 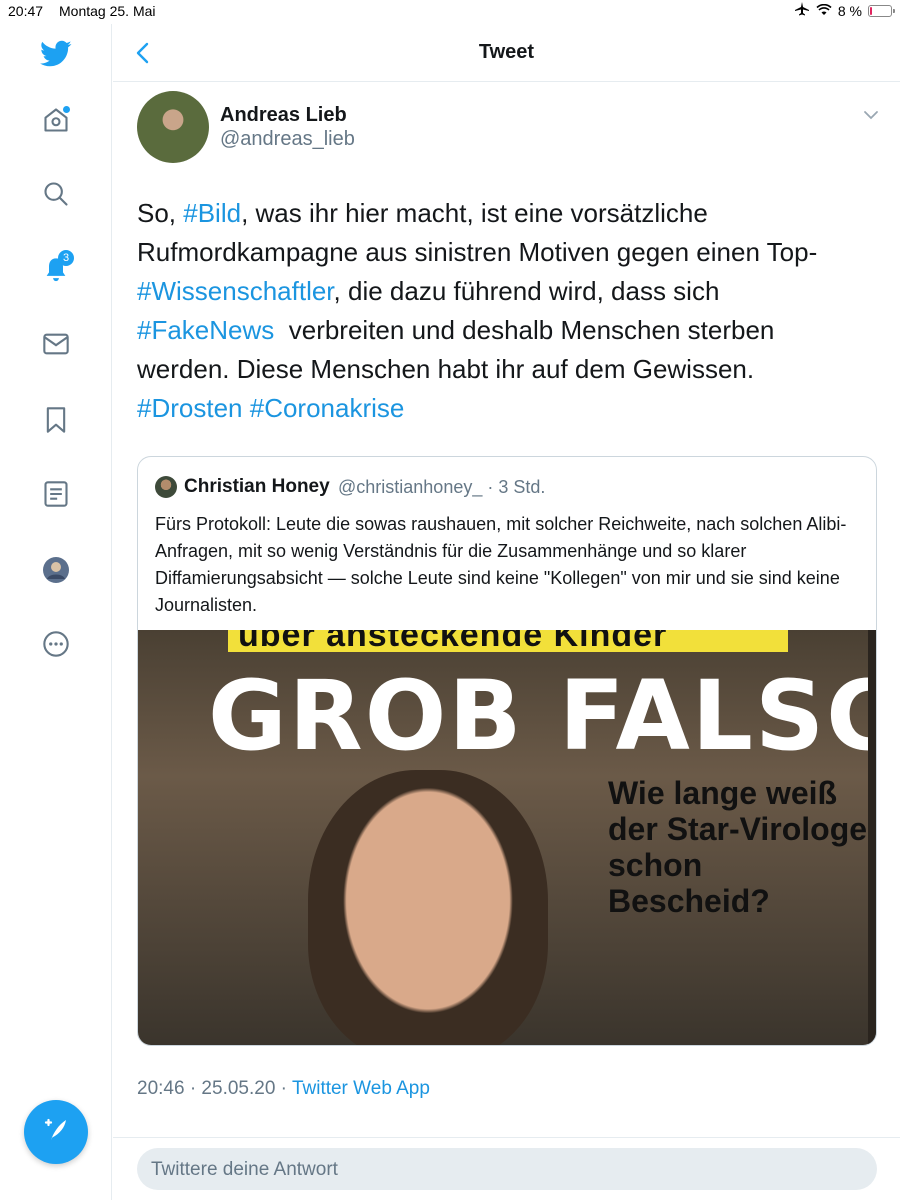 I want to click on tweet-text-segment, so click(x=246, y=408).